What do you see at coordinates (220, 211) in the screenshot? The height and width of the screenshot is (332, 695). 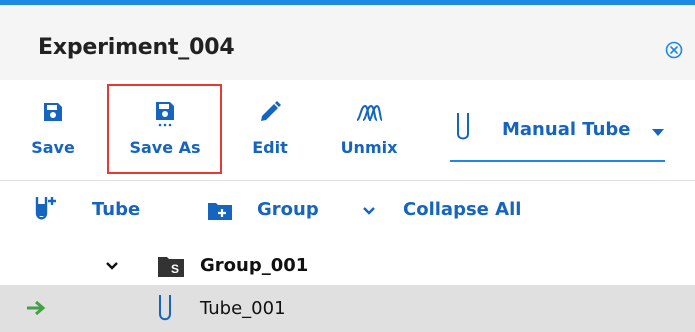 I see `add-group-icon` at bounding box center [220, 211].